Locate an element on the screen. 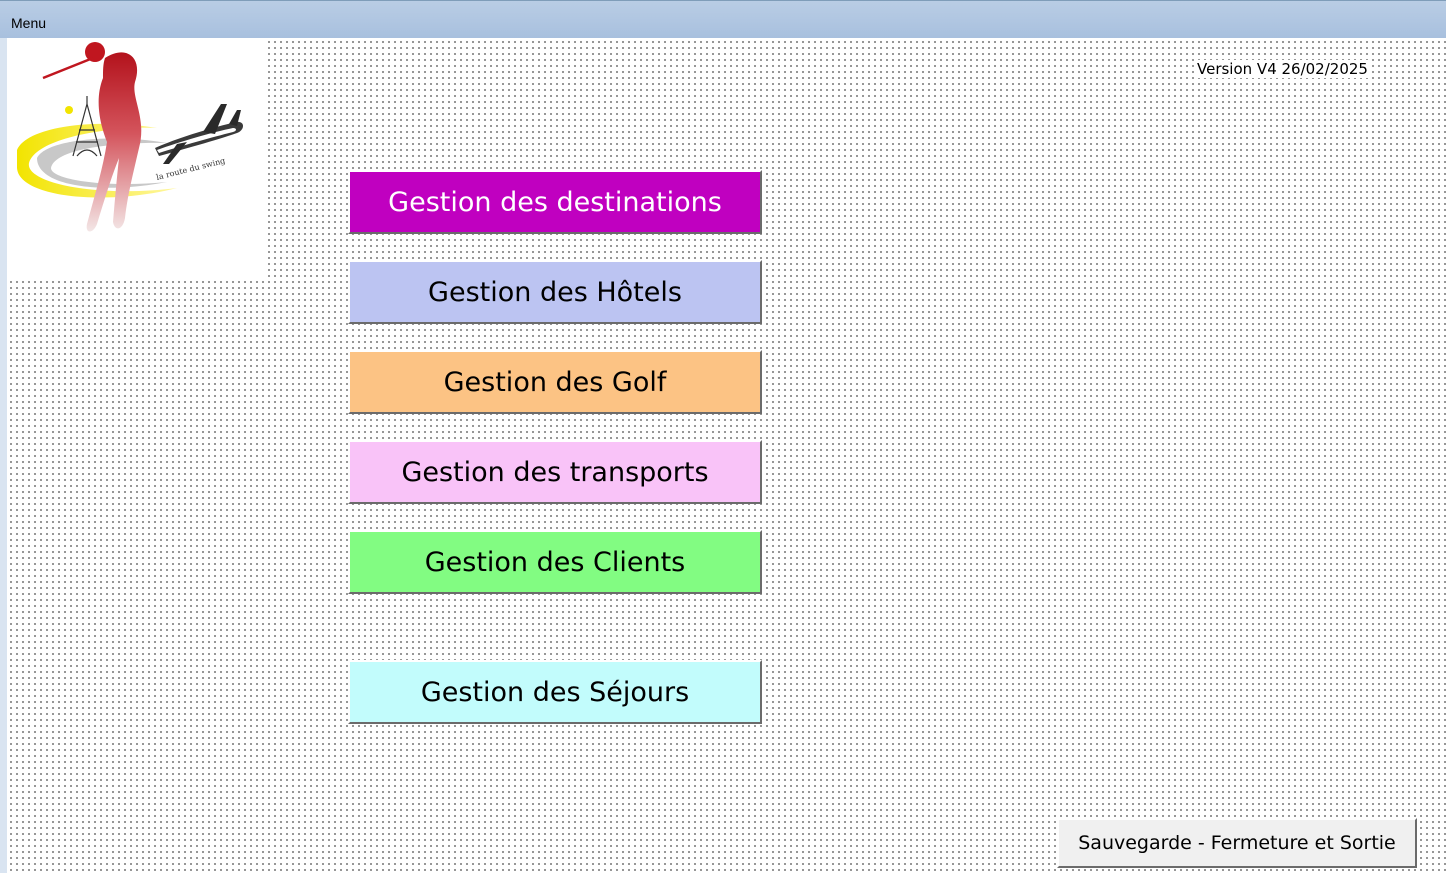  golf-button: Gestion des Golf is located at coordinates (555, 382).